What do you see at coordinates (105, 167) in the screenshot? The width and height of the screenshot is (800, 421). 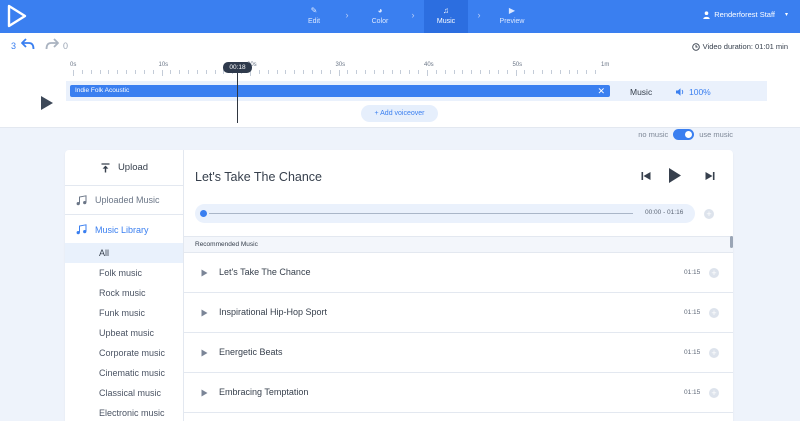 I see `upload-icon` at bounding box center [105, 167].